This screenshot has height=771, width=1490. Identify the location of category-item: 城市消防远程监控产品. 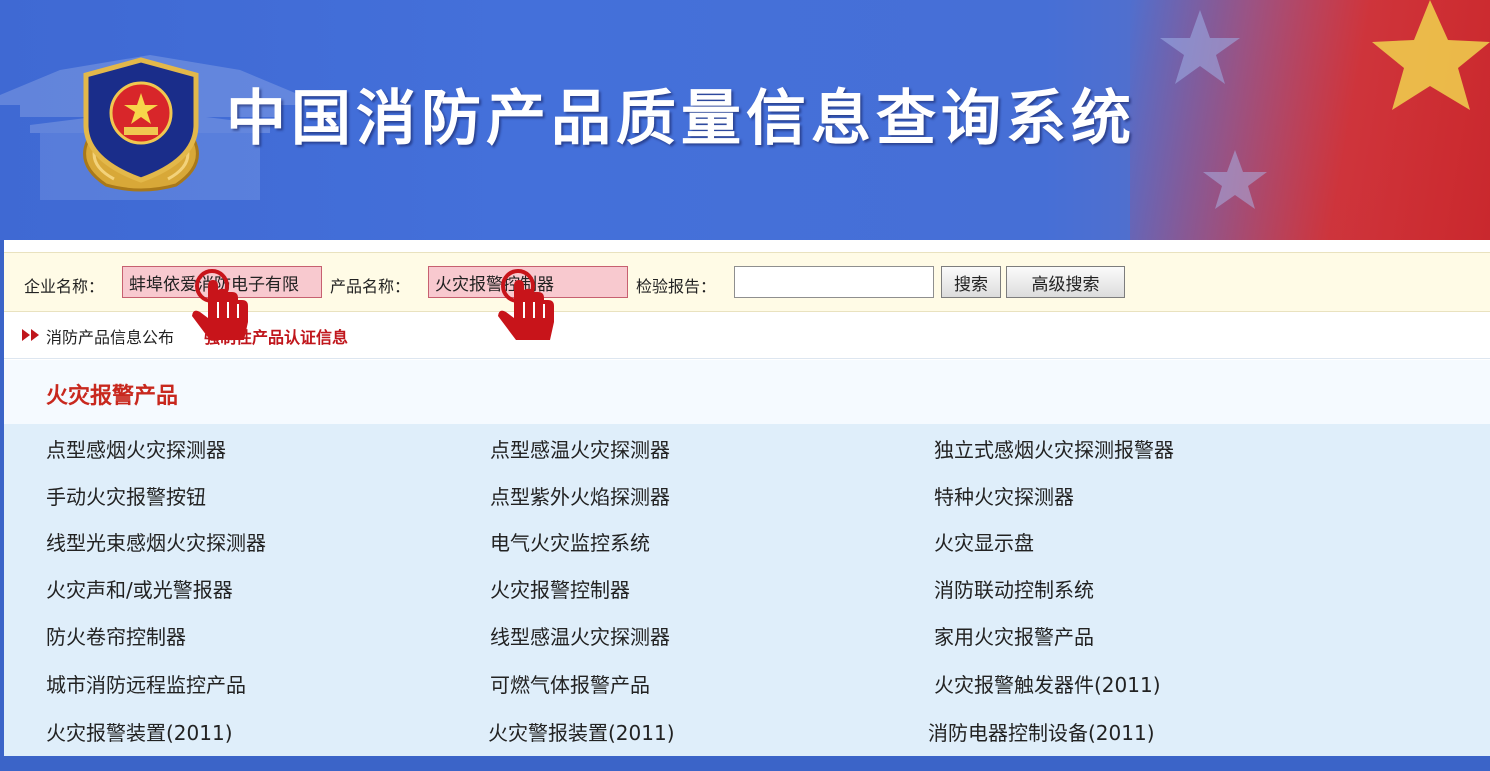
(146, 683).